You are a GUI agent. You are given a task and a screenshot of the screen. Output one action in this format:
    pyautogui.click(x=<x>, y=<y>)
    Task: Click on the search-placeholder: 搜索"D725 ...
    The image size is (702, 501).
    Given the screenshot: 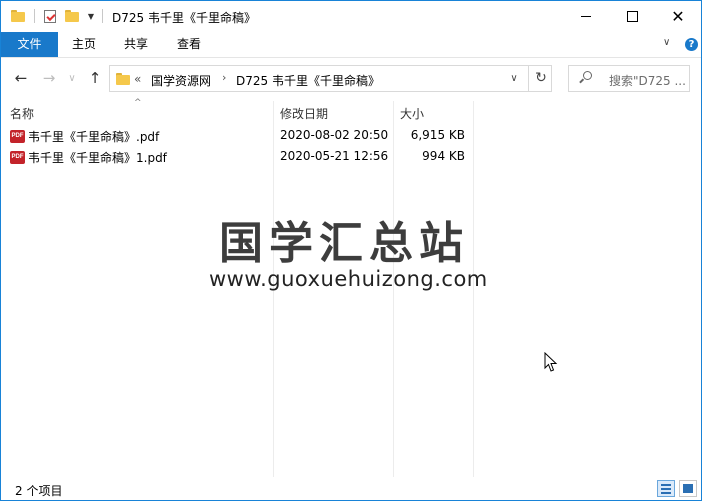 What is the action you would take?
    pyautogui.click(x=647, y=81)
    